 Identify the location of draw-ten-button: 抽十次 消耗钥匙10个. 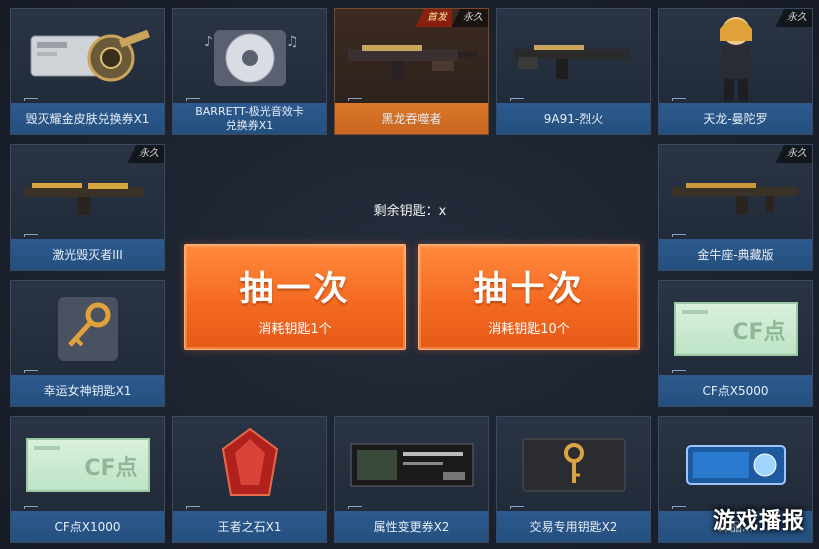
(529, 297).